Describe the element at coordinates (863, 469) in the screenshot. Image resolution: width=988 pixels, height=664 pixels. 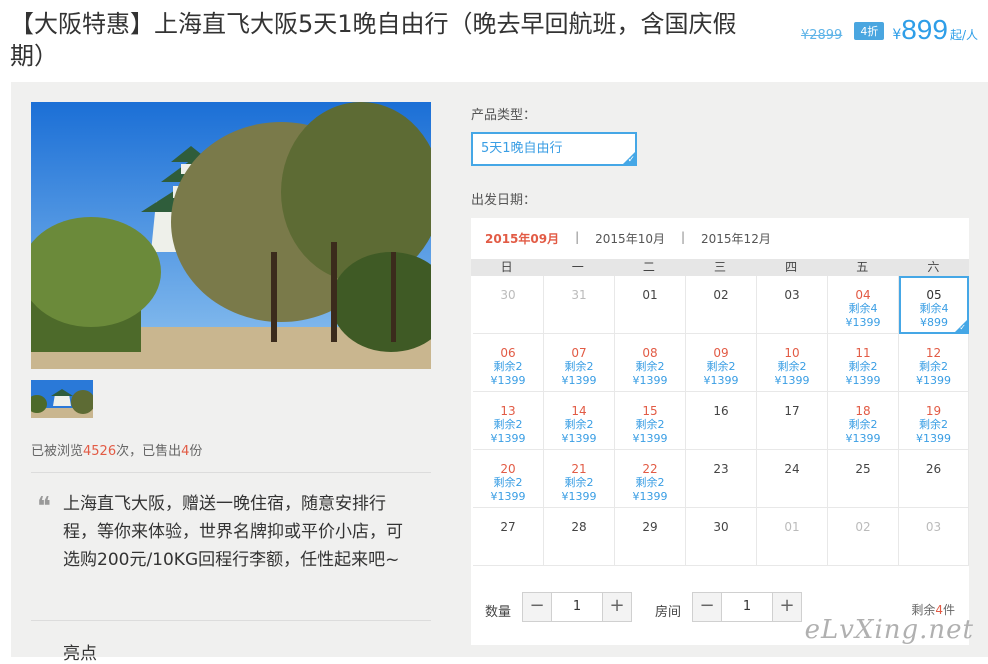
I see `day-number: 25` at that location.